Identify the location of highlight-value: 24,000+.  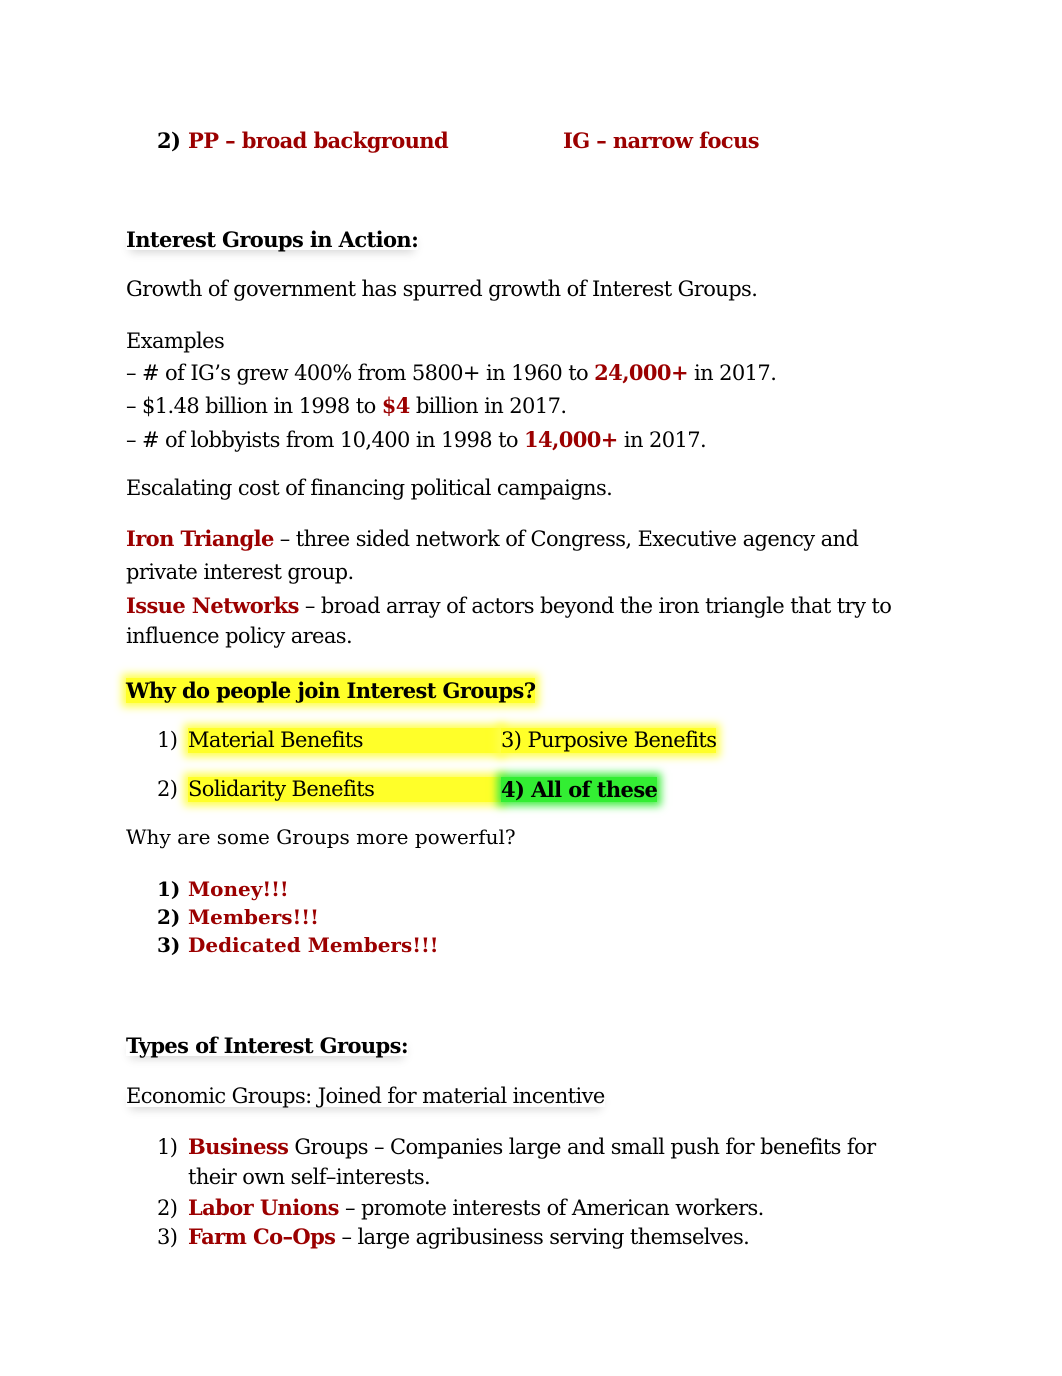
(641, 372).